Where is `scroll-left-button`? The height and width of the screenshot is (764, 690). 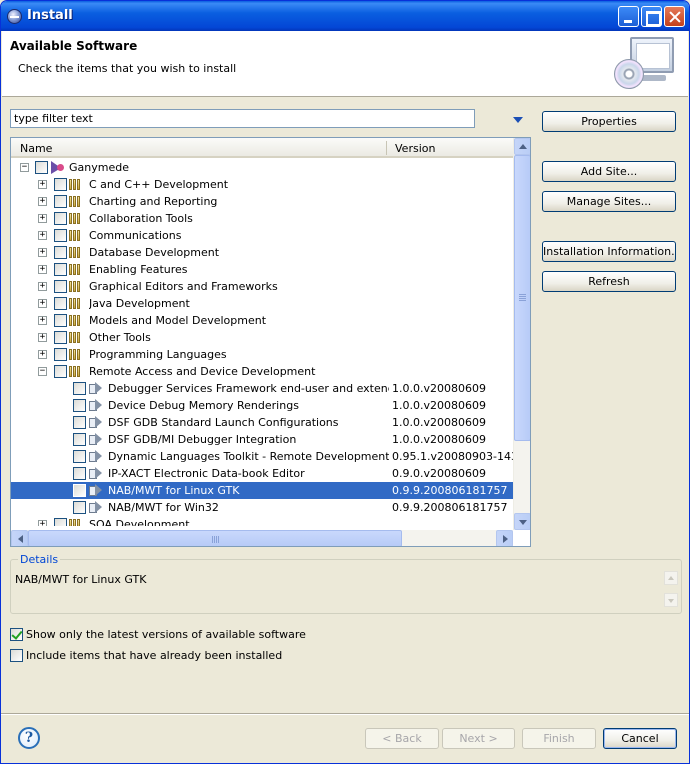
scroll-left-button is located at coordinates (19, 538).